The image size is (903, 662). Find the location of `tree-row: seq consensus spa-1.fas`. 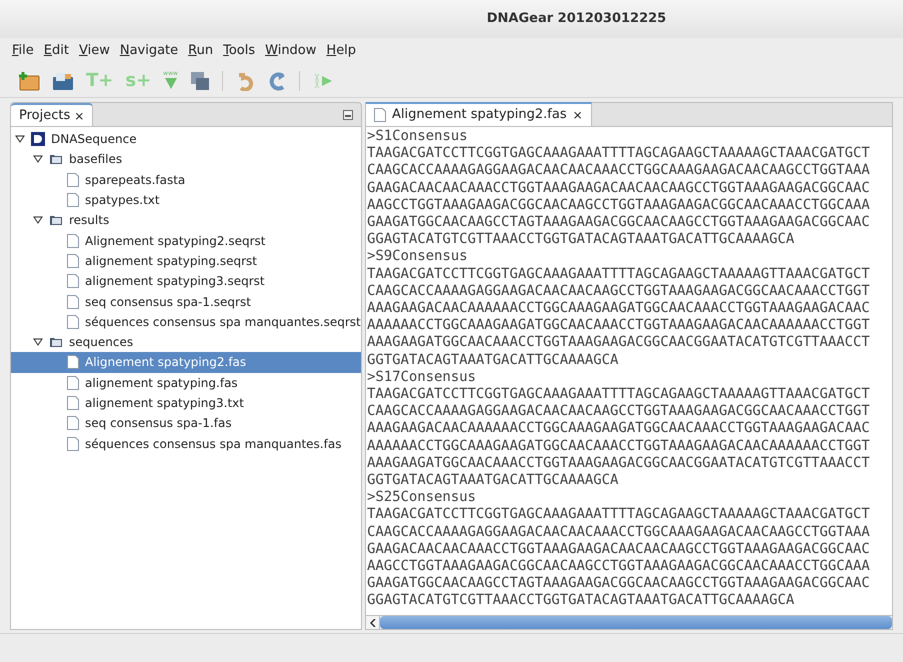

tree-row: seq consensus spa-1.fas is located at coordinates (186, 423).